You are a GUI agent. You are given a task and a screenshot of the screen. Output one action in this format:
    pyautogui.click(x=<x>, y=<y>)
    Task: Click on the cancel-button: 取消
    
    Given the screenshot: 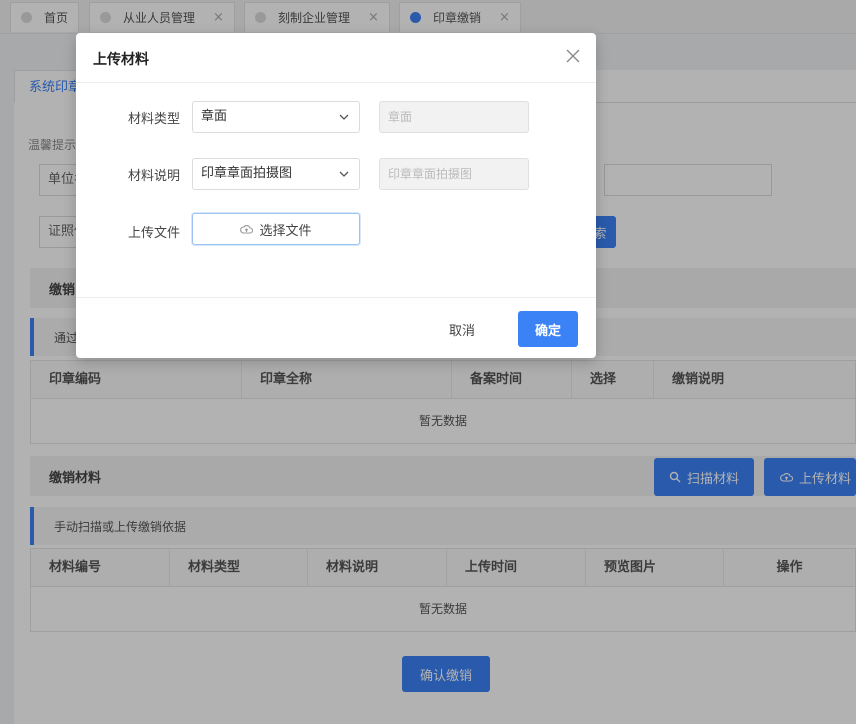 What is the action you would take?
    pyautogui.click(x=462, y=329)
    